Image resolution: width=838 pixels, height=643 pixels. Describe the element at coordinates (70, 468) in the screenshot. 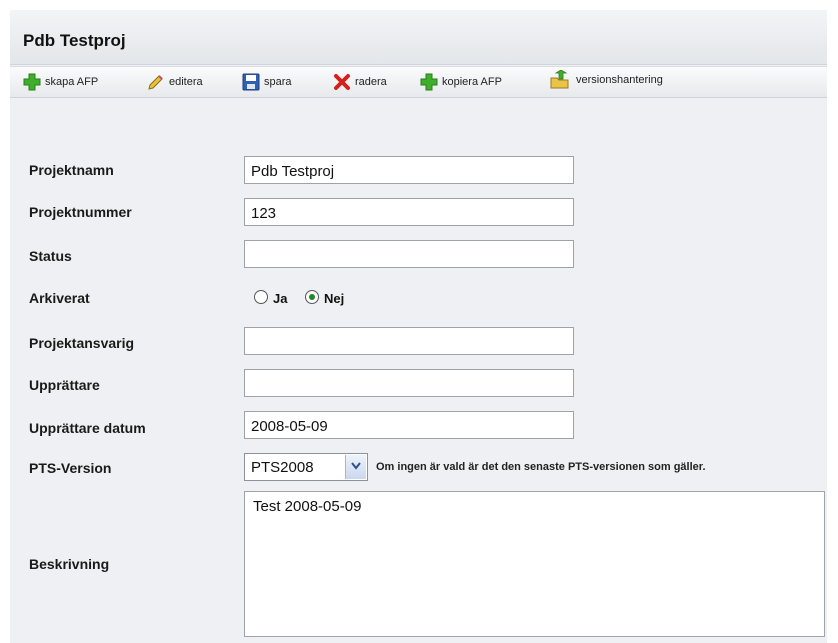

I see `pts-version-label: PTS-Version` at that location.